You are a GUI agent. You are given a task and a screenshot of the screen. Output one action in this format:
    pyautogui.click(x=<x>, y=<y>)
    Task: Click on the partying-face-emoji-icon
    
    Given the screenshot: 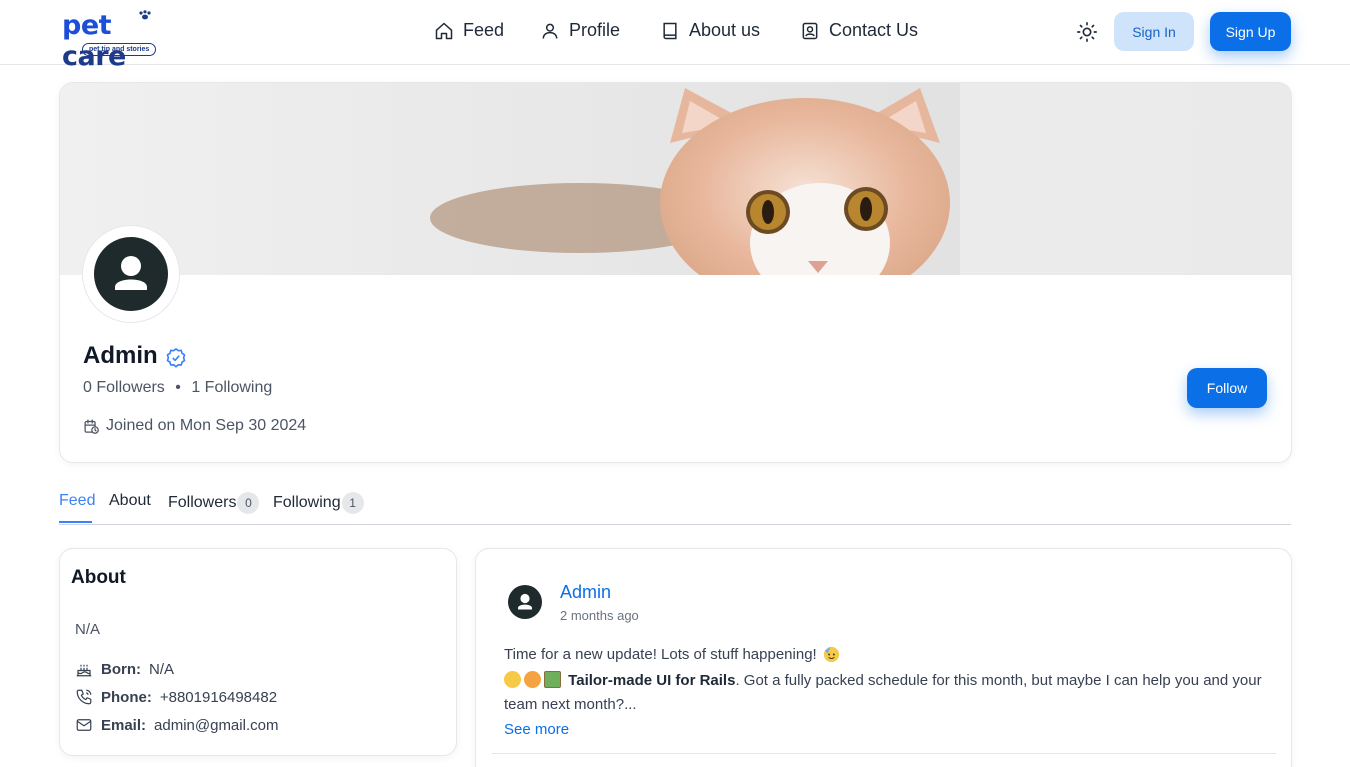 What is the action you would take?
    pyautogui.click(x=831, y=654)
    